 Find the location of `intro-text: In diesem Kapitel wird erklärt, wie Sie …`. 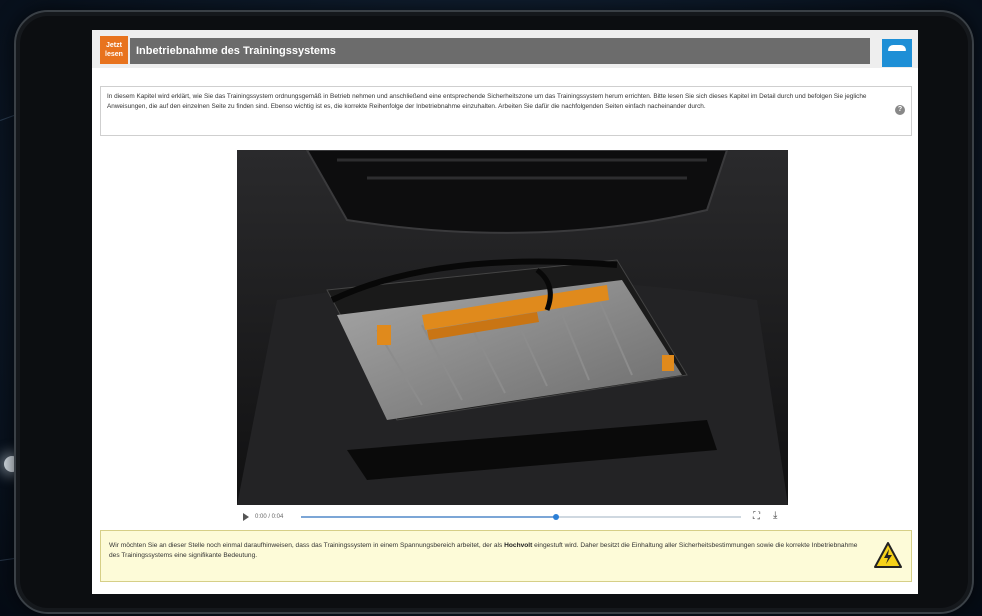

intro-text: In diesem Kapitel wird erklärt, wie Sie … is located at coordinates (487, 101).